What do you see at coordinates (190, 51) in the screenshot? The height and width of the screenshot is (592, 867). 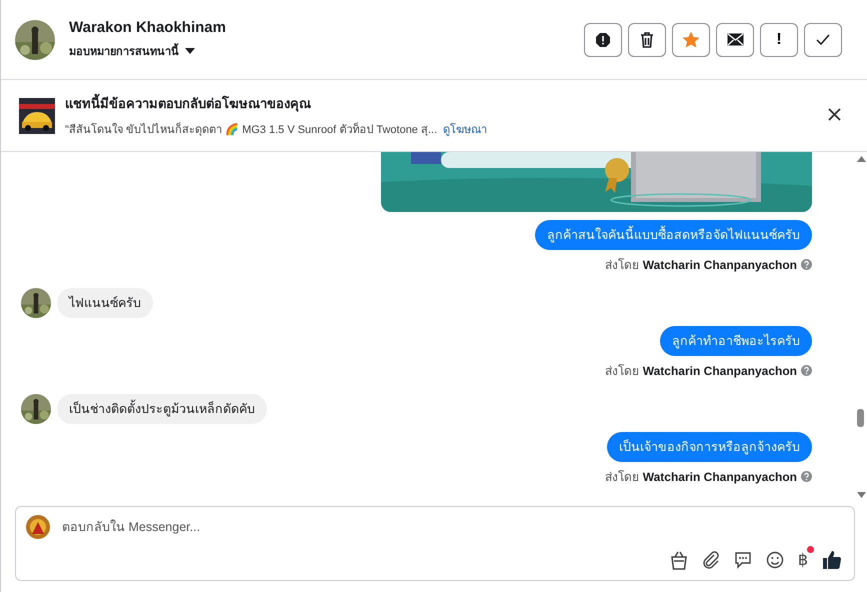 I see `caret-icon` at bounding box center [190, 51].